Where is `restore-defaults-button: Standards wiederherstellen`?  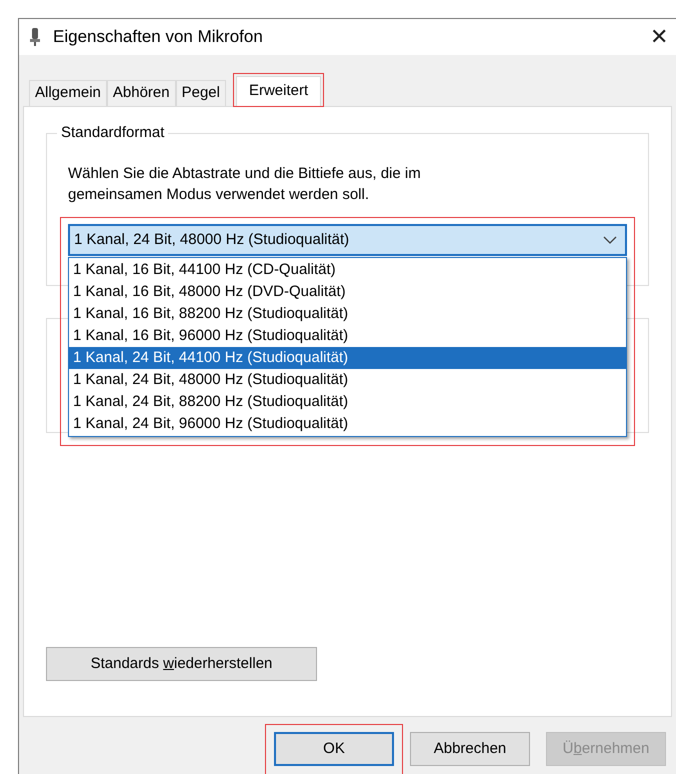 restore-defaults-button: Standards wiederherstellen is located at coordinates (181, 664).